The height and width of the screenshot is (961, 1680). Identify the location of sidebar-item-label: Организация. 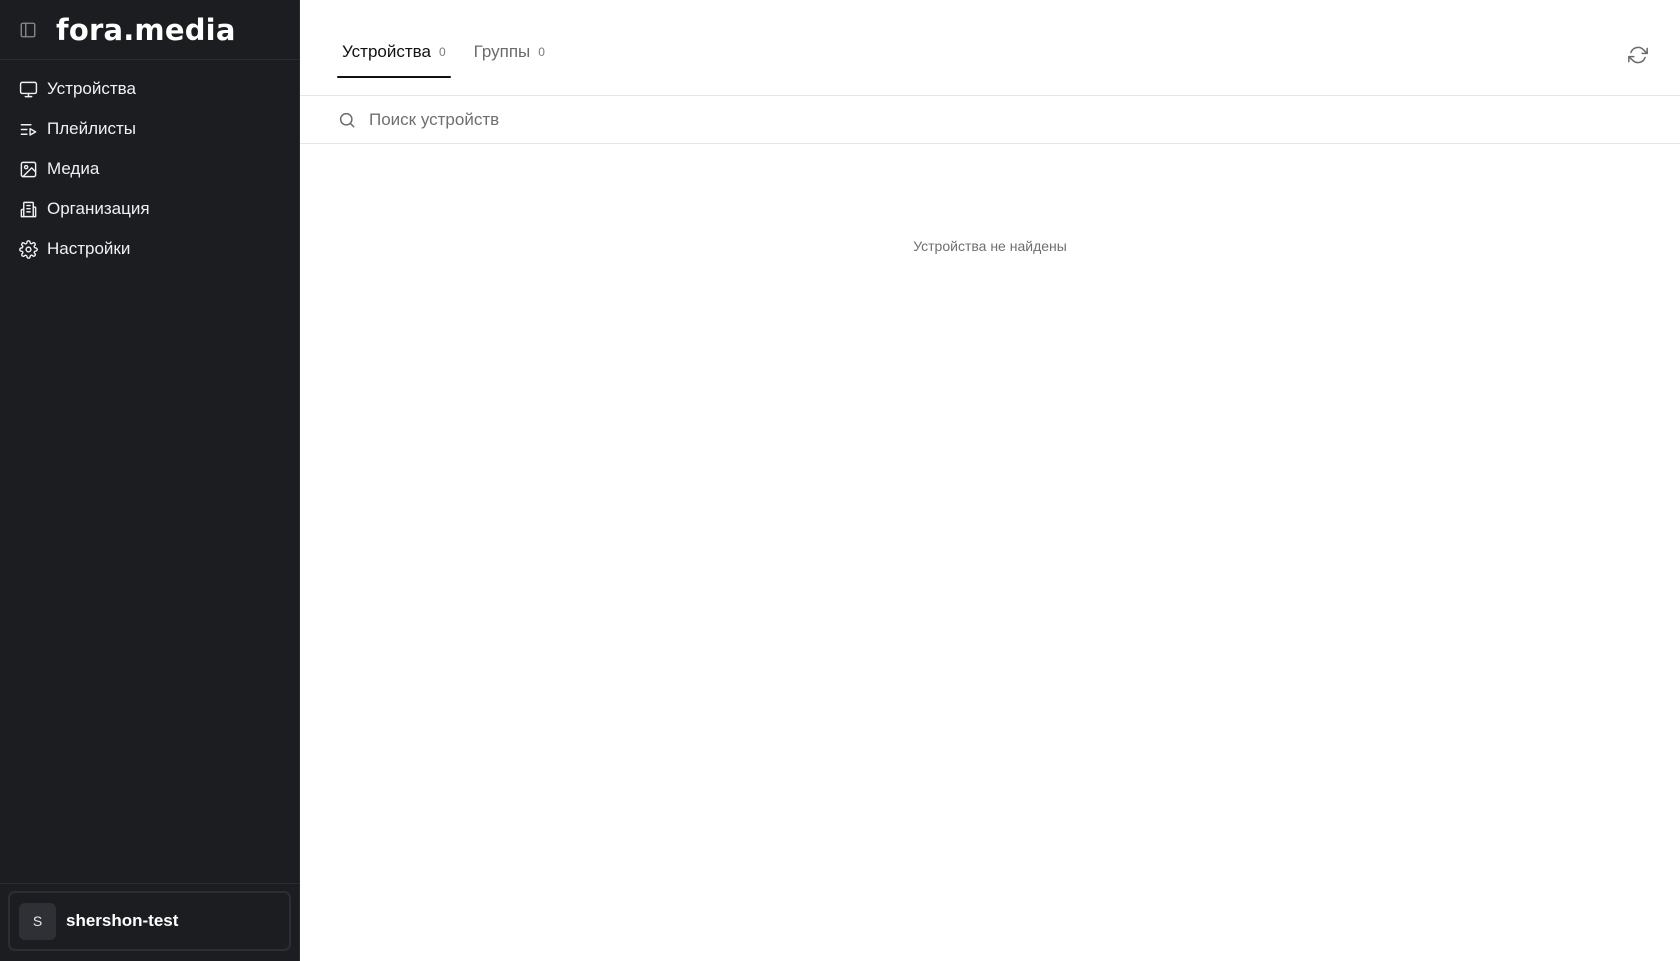
(98, 208).